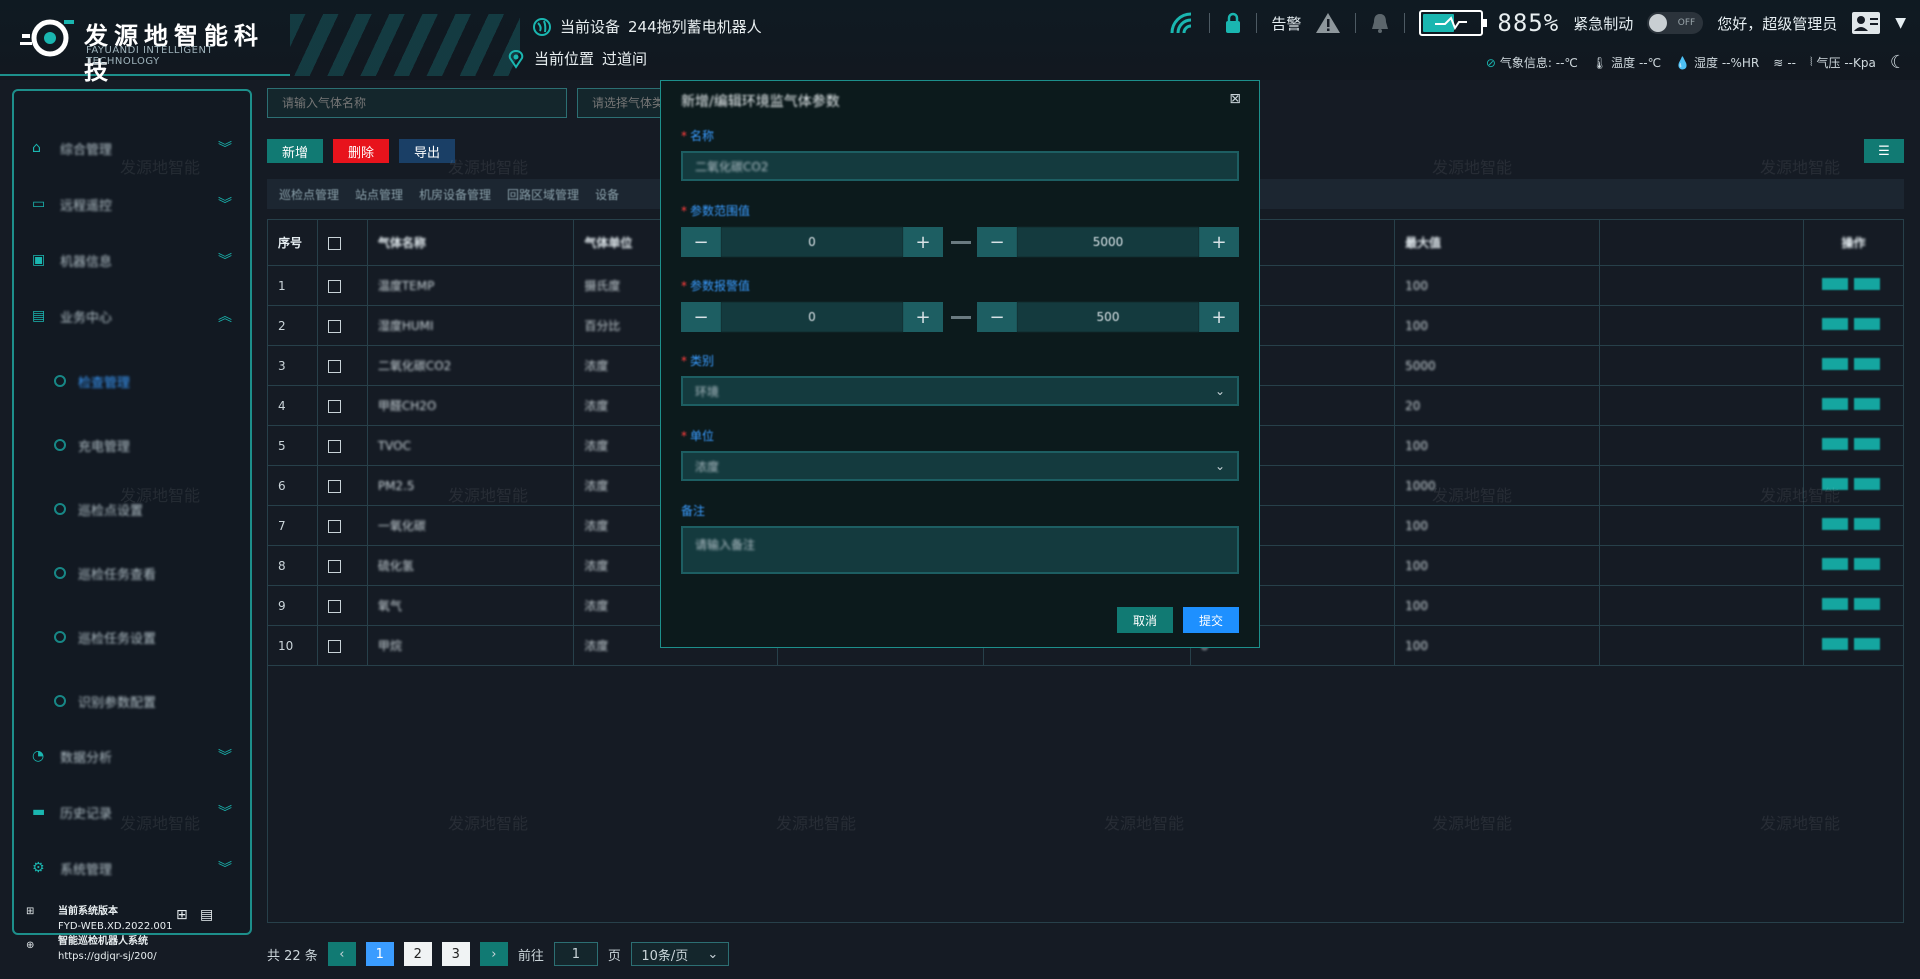 The image size is (1920, 979). I want to click on submit-button: 提交, so click(1211, 620).